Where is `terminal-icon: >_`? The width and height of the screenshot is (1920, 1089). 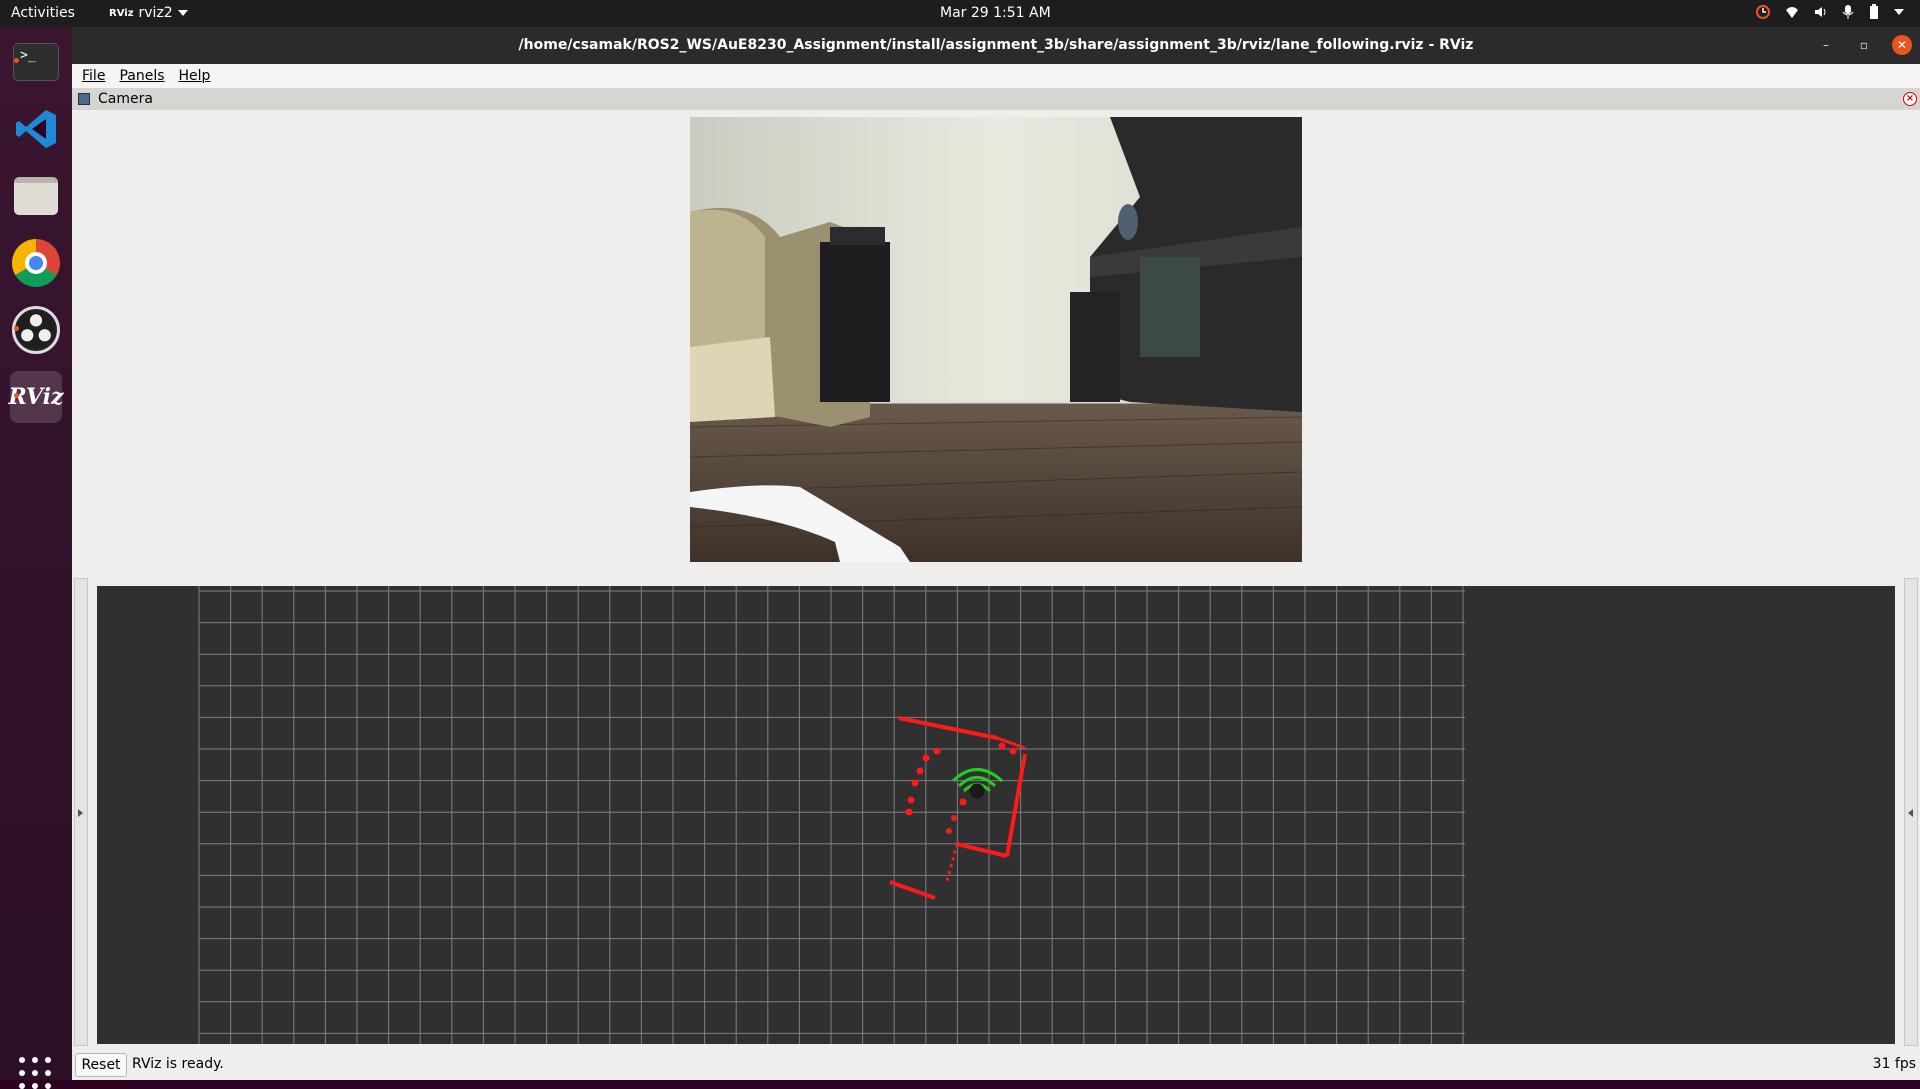 terminal-icon: >_ is located at coordinates (36, 62).